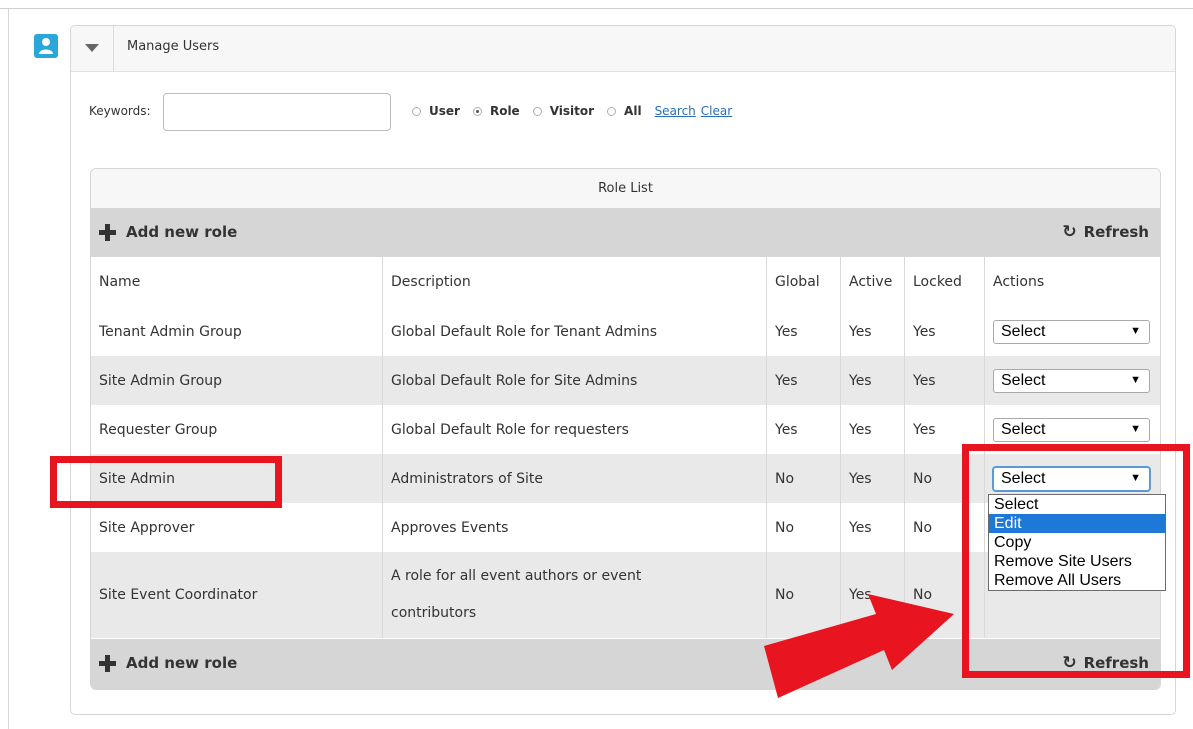 The height and width of the screenshot is (729, 1193). Describe the element at coordinates (516, 576) in the screenshot. I see `role-description-line: A role for all event authors or event` at that location.